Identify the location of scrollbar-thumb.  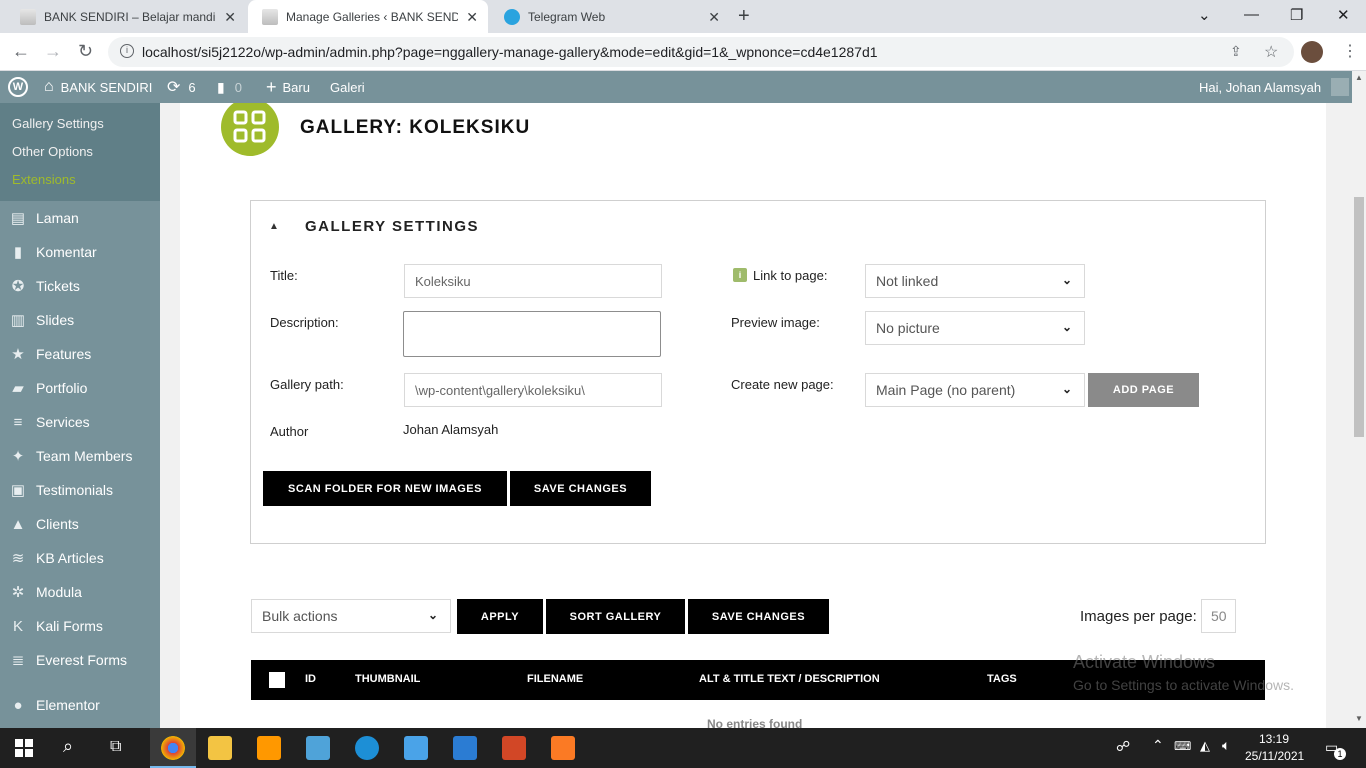
(1359, 317).